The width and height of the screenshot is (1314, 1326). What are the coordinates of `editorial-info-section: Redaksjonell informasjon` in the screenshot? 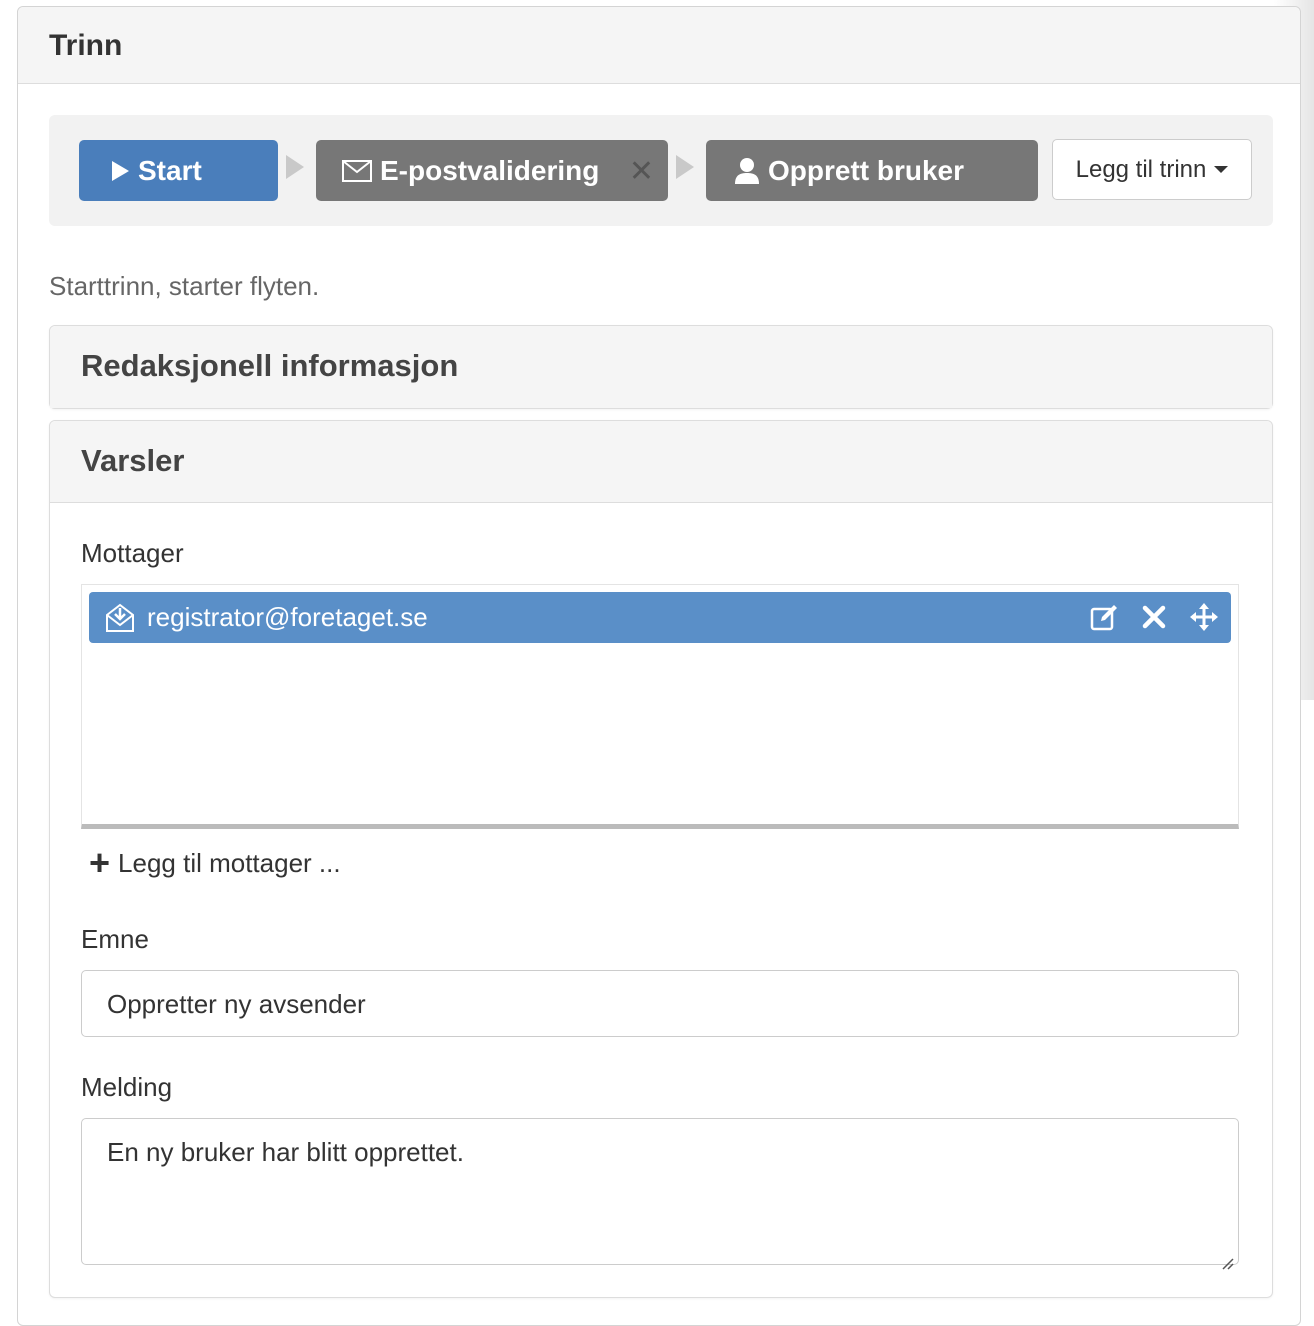 It's located at (661, 367).